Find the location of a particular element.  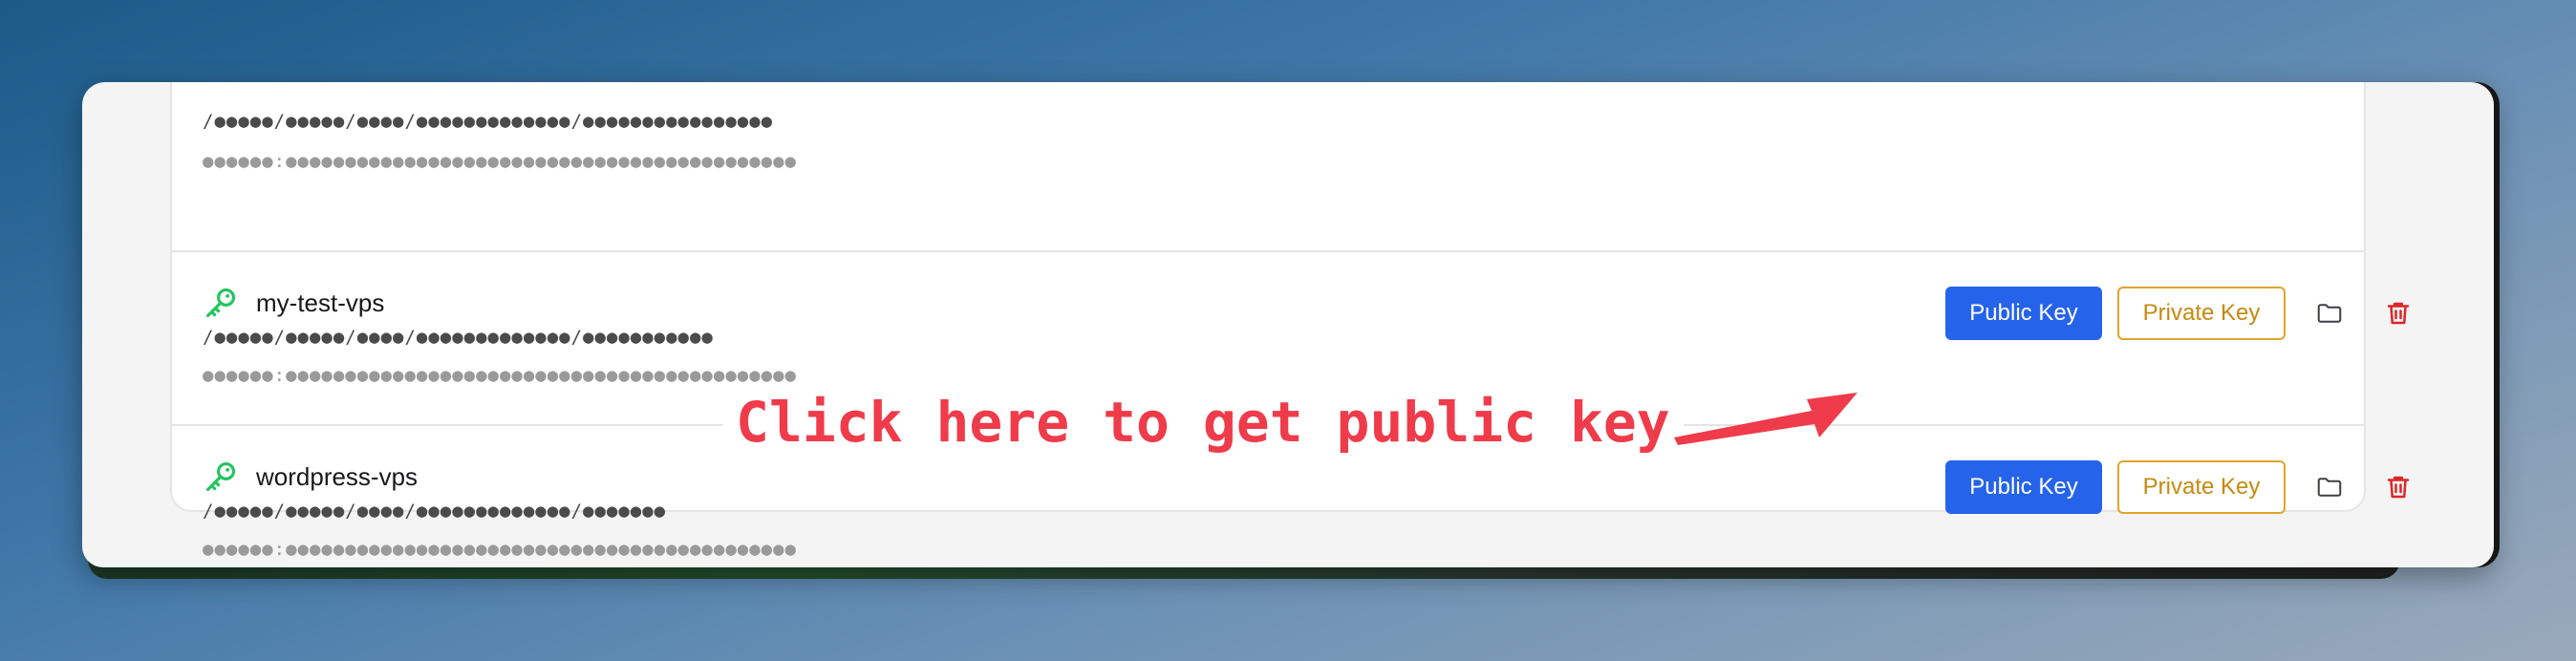

key-path: /●●●●●/●●●●●/●●●●/●●●●●●●●●●●●●/●●●●●●● is located at coordinates (435, 511).